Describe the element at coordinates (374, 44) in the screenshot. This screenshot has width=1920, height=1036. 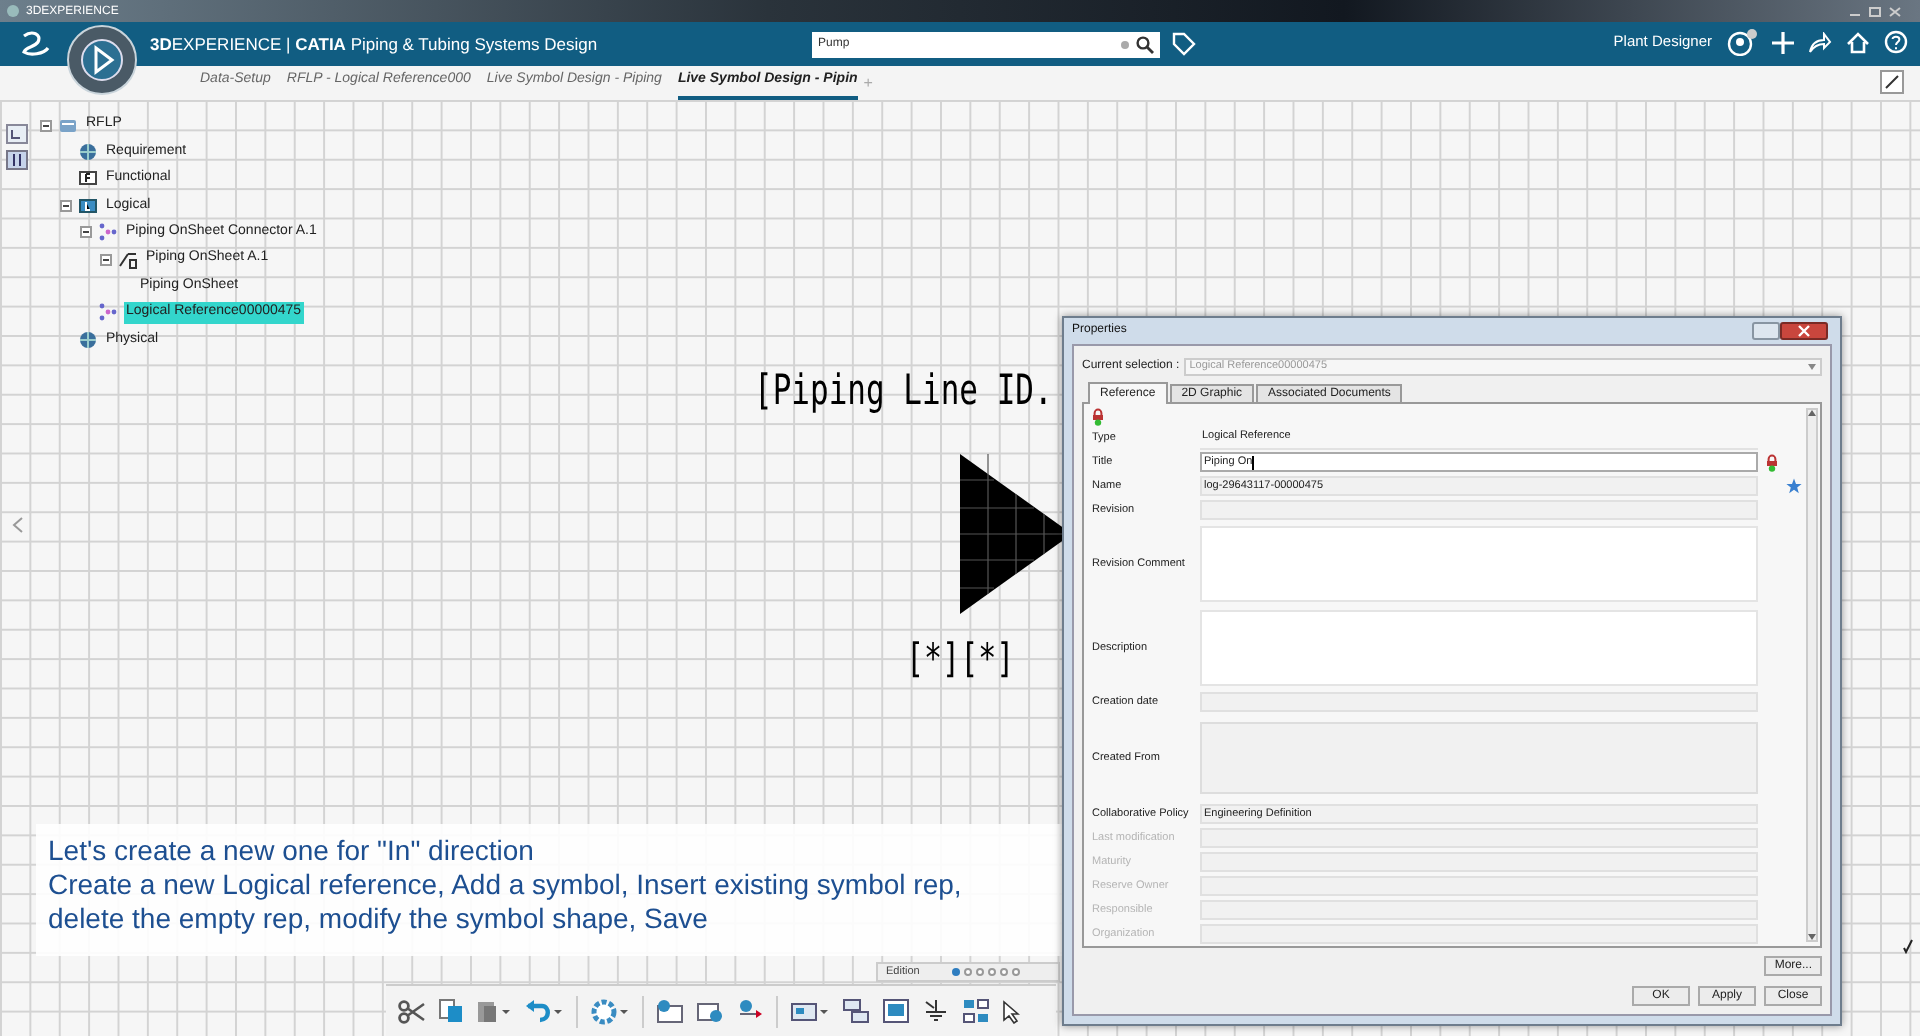
I see `app-title: 3DEXPERIENCE | CATIA Piping & Tubing Systems Design` at that location.